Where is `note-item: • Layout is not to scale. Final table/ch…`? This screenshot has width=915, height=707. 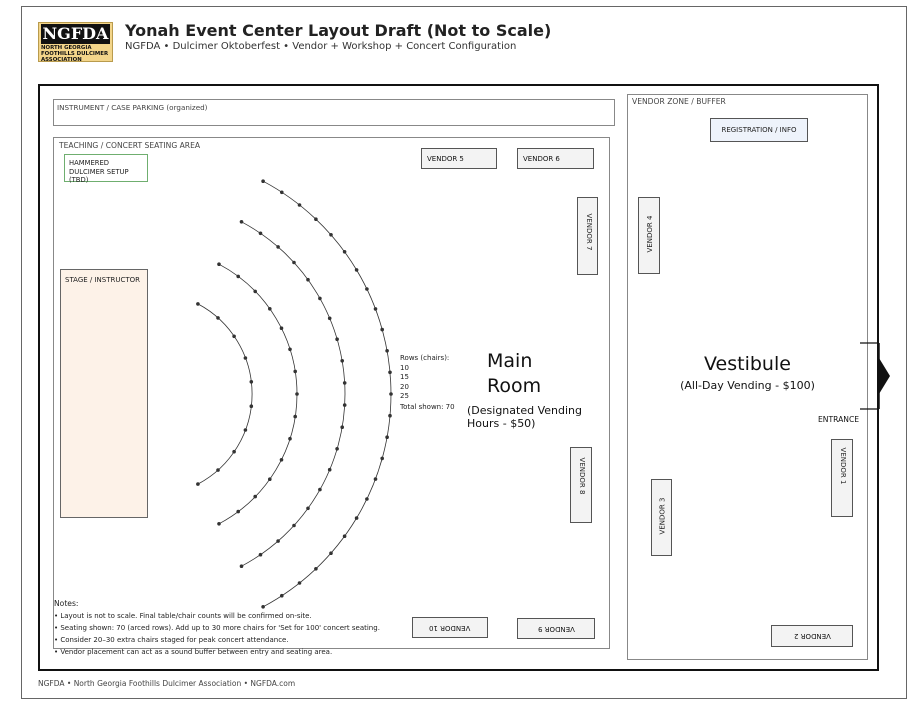
note-item: • Layout is not to scale. Final table/ch… is located at coordinates (183, 616).